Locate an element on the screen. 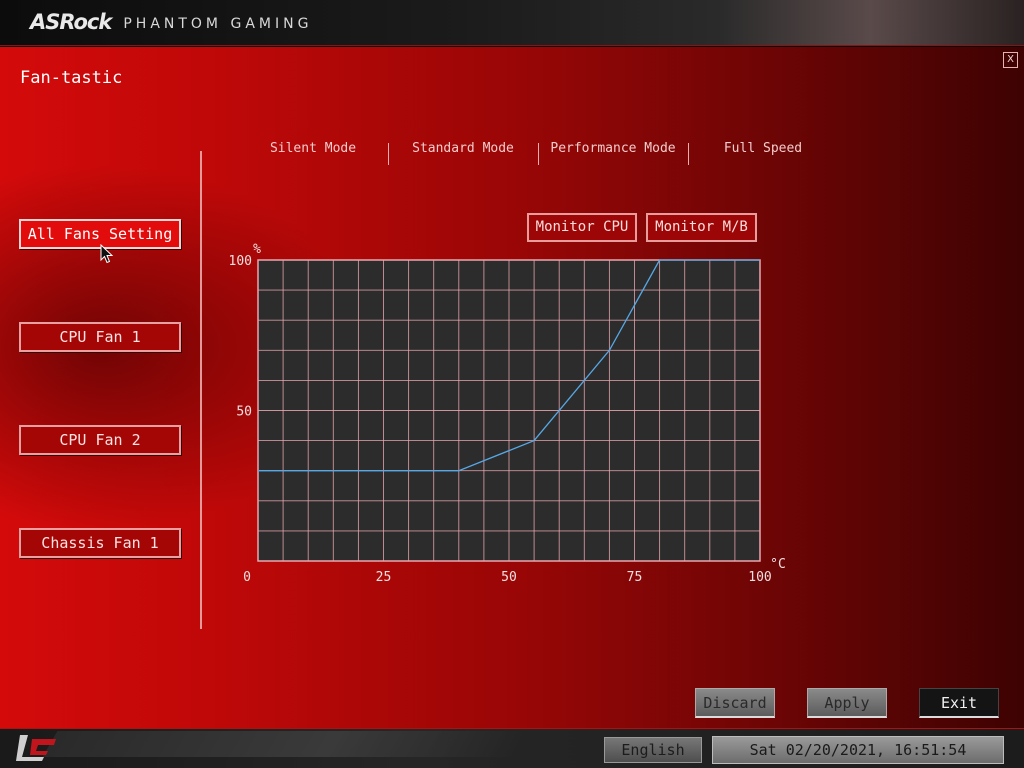 The image size is (1024, 768). x-tick-label: 25 is located at coordinates (384, 577).